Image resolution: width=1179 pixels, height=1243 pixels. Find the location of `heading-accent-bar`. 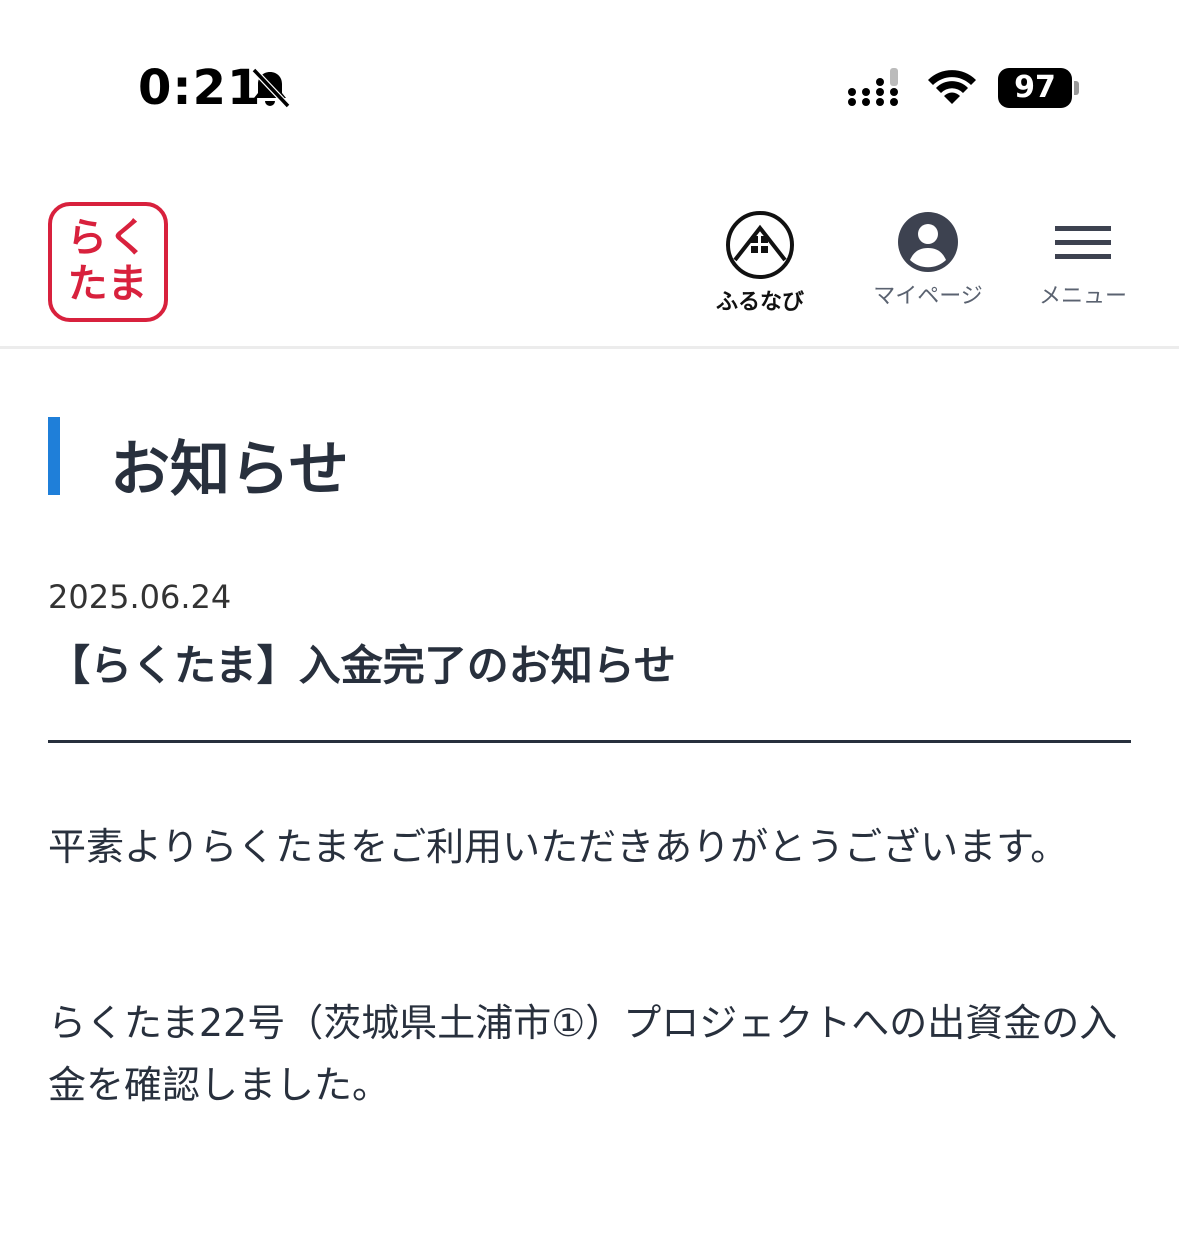

heading-accent-bar is located at coordinates (54, 456).